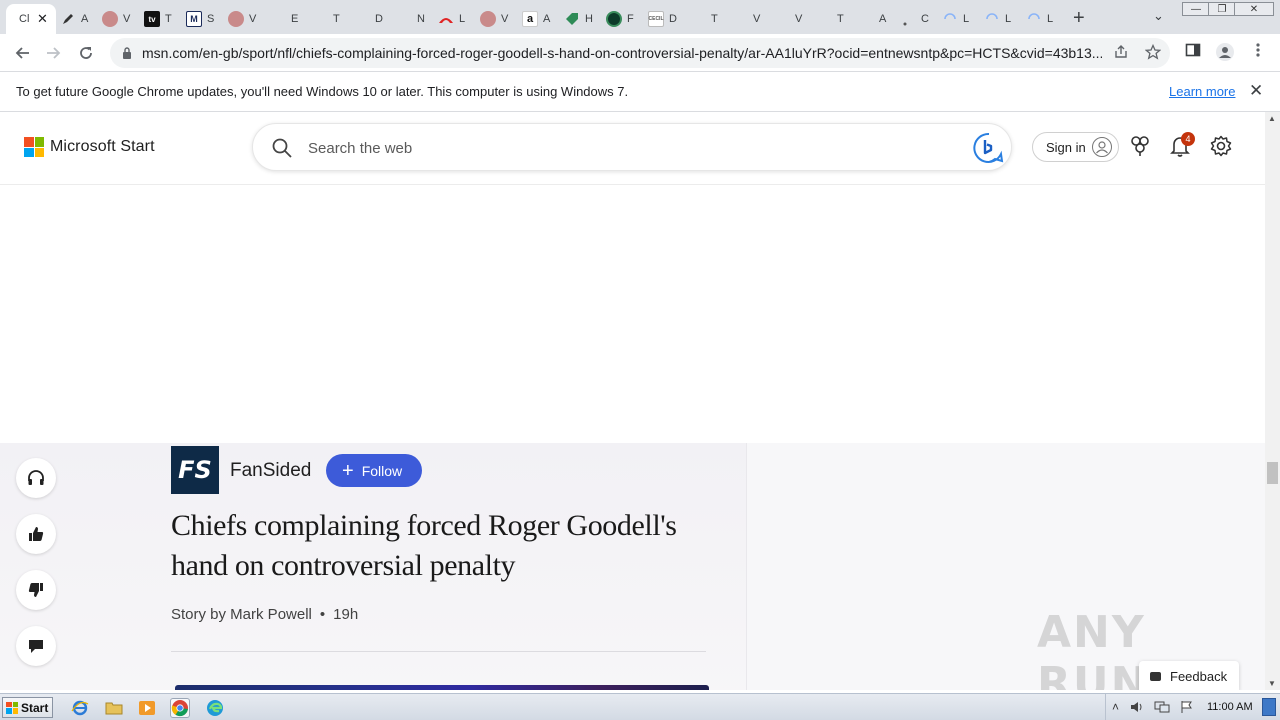 Image resolution: width=1280 pixels, height=720 pixels. Describe the element at coordinates (1079, 18) in the screenshot. I see `new-tab-plus-icon: +` at that location.